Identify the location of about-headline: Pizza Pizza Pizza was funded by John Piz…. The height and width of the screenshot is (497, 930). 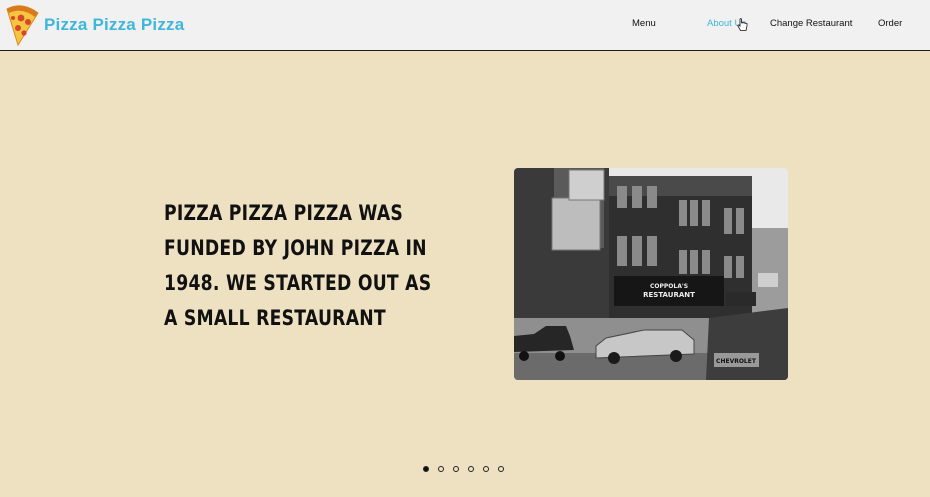
(298, 265).